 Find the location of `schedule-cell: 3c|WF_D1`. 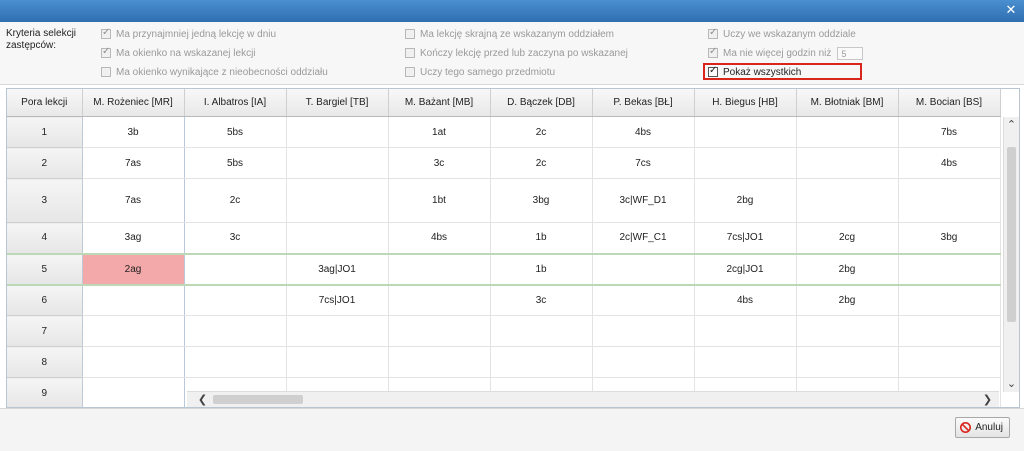

schedule-cell: 3c|WF_D1 is located at coordinates (643, 200).